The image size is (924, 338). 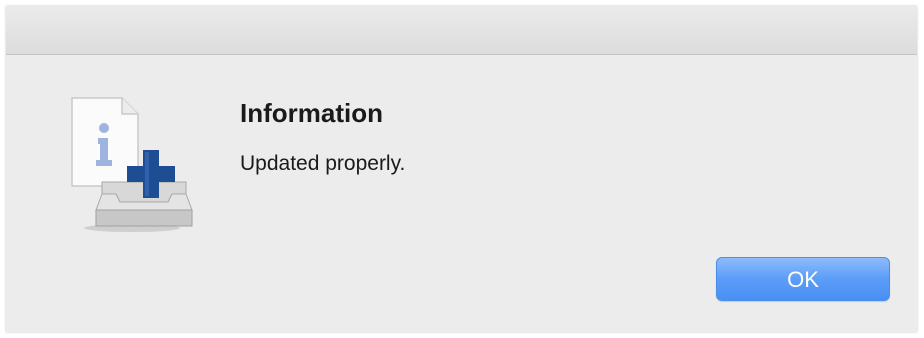 What do you see at coordinates (311, 113) in the screenshot?
I see `dialog-title: Information` at bounding box center [311, 113].